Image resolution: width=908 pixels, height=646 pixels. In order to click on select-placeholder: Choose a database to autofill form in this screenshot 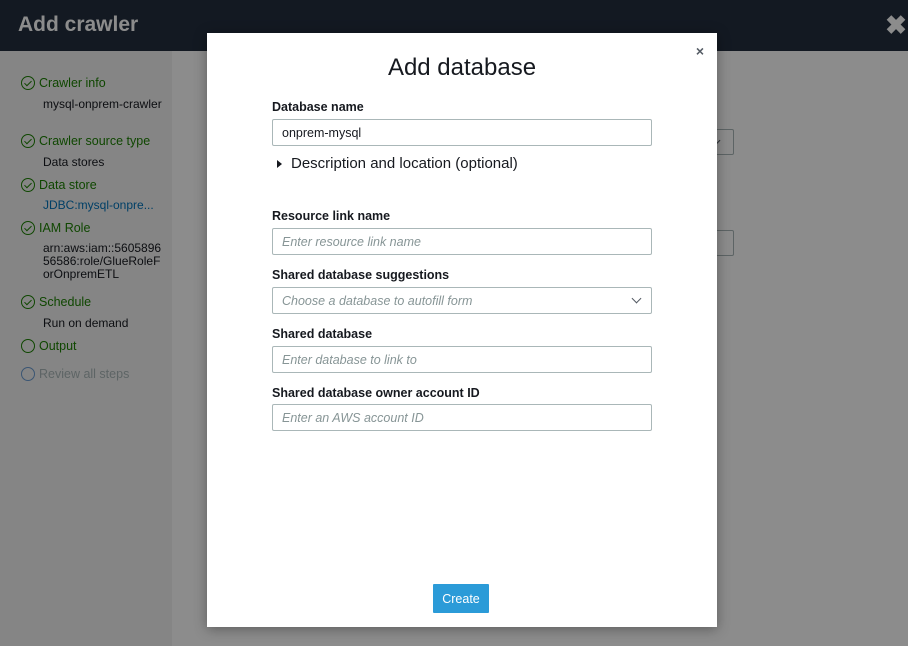, I will do `click(377, 301)`.